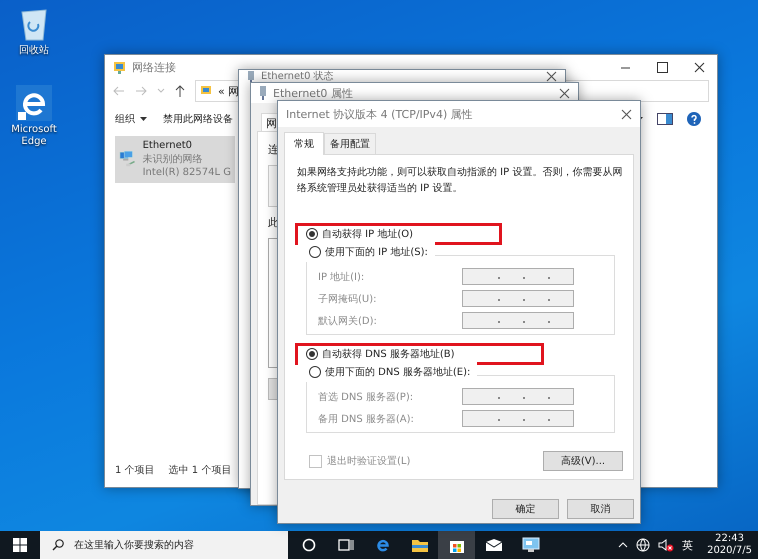 This screenshot has width=758, height=559. What do you see at coordinates (531, 545) in the screenshot?
I see `monitor-icon` at bounding box center [531, 545].